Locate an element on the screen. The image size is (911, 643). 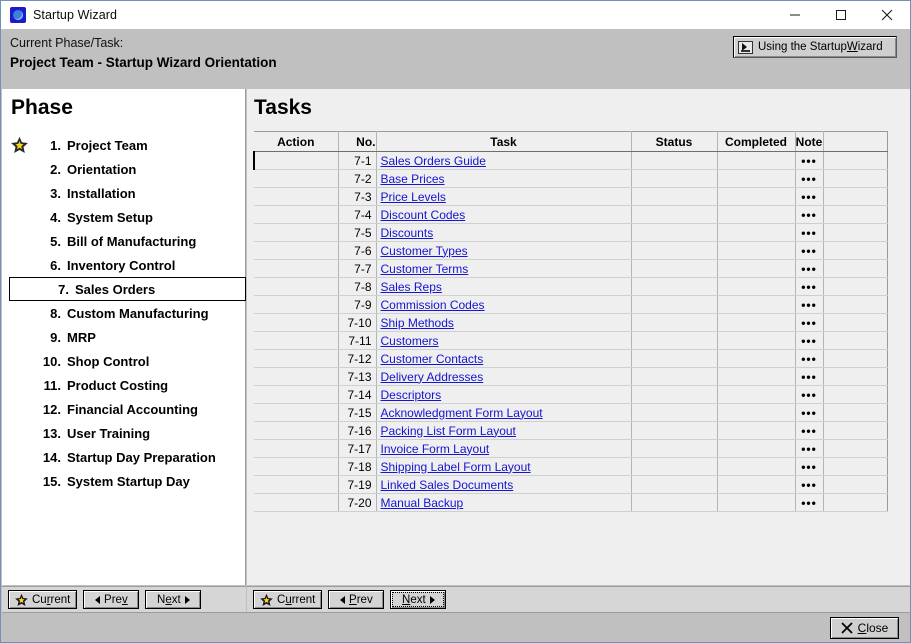
task-link: Base Prices is located at coordinates (413, 179).